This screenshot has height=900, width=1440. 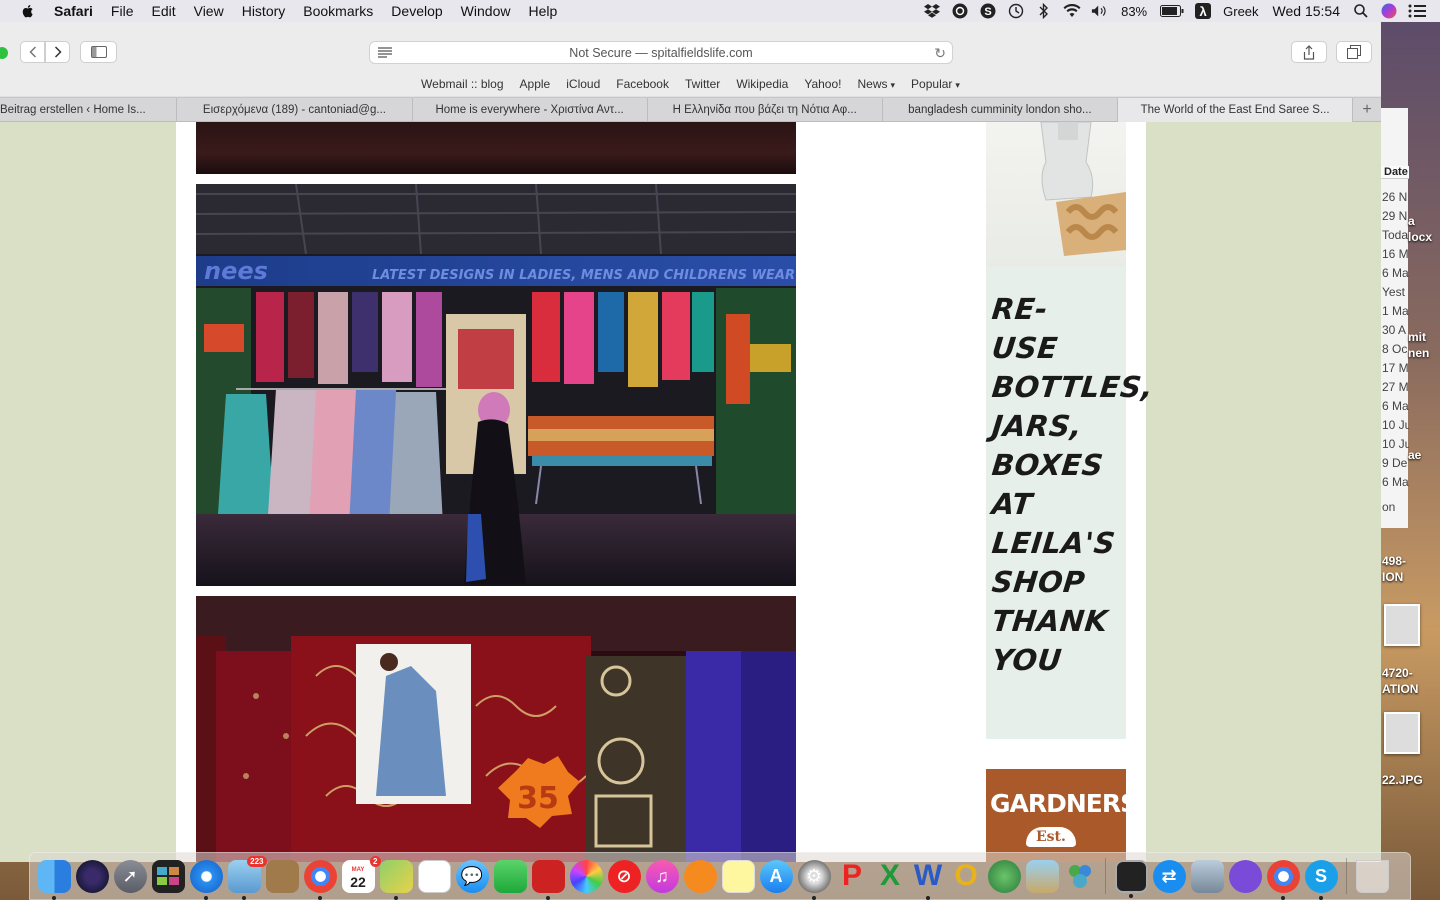 What do you see at coordinates (548, 879) in the screenshot?
I see `photo-booth-icon` at bounding box center [548, 879].